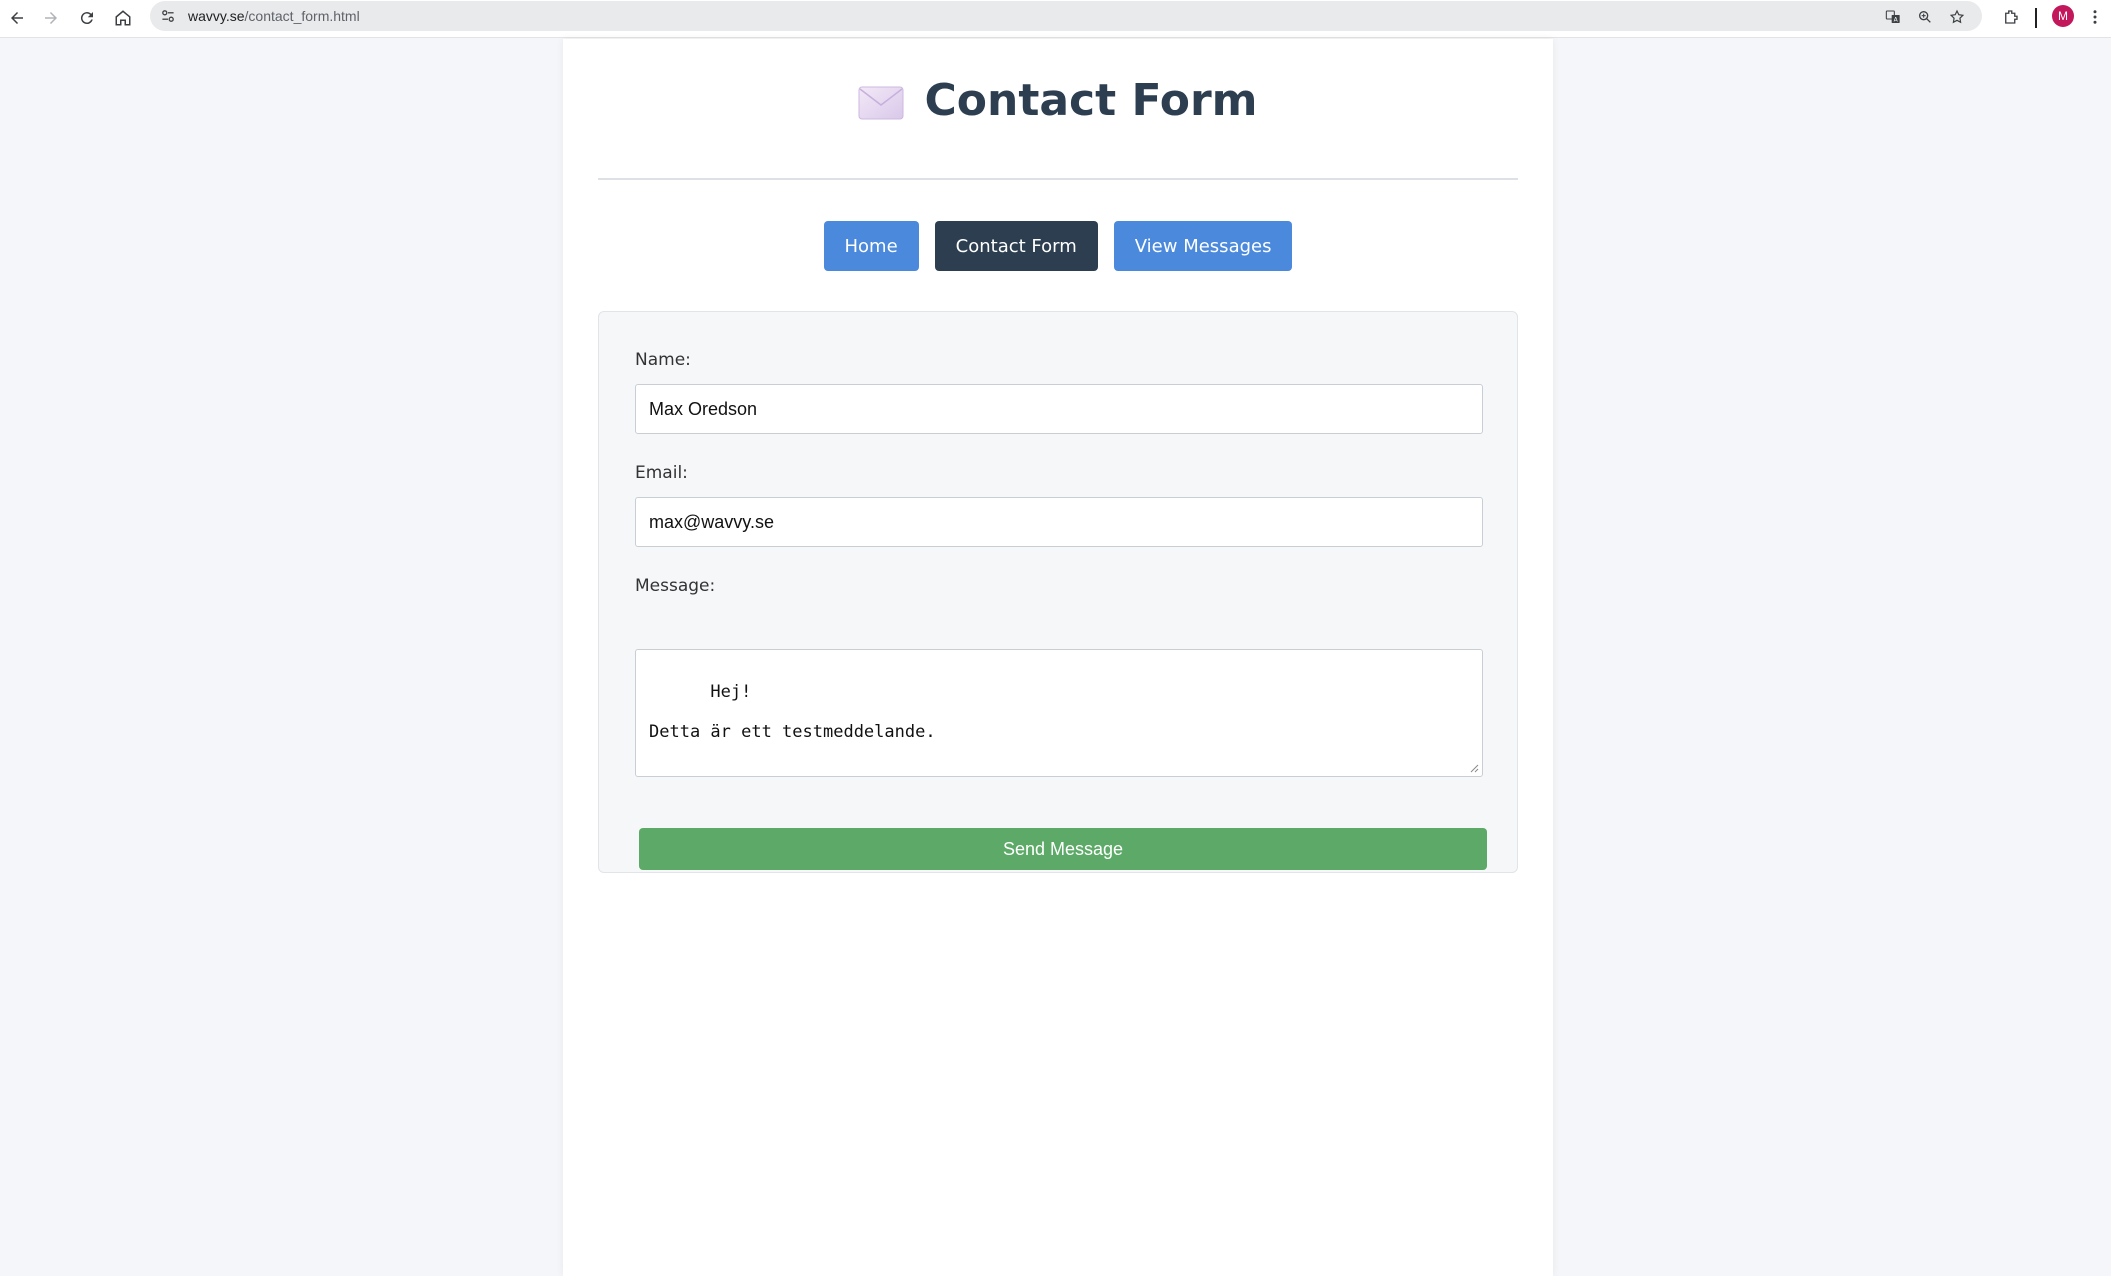 Image resolution: width=2111 pixels, height=1276 pixels. I want to click on resize-grip-icon, so click(1474, 768).